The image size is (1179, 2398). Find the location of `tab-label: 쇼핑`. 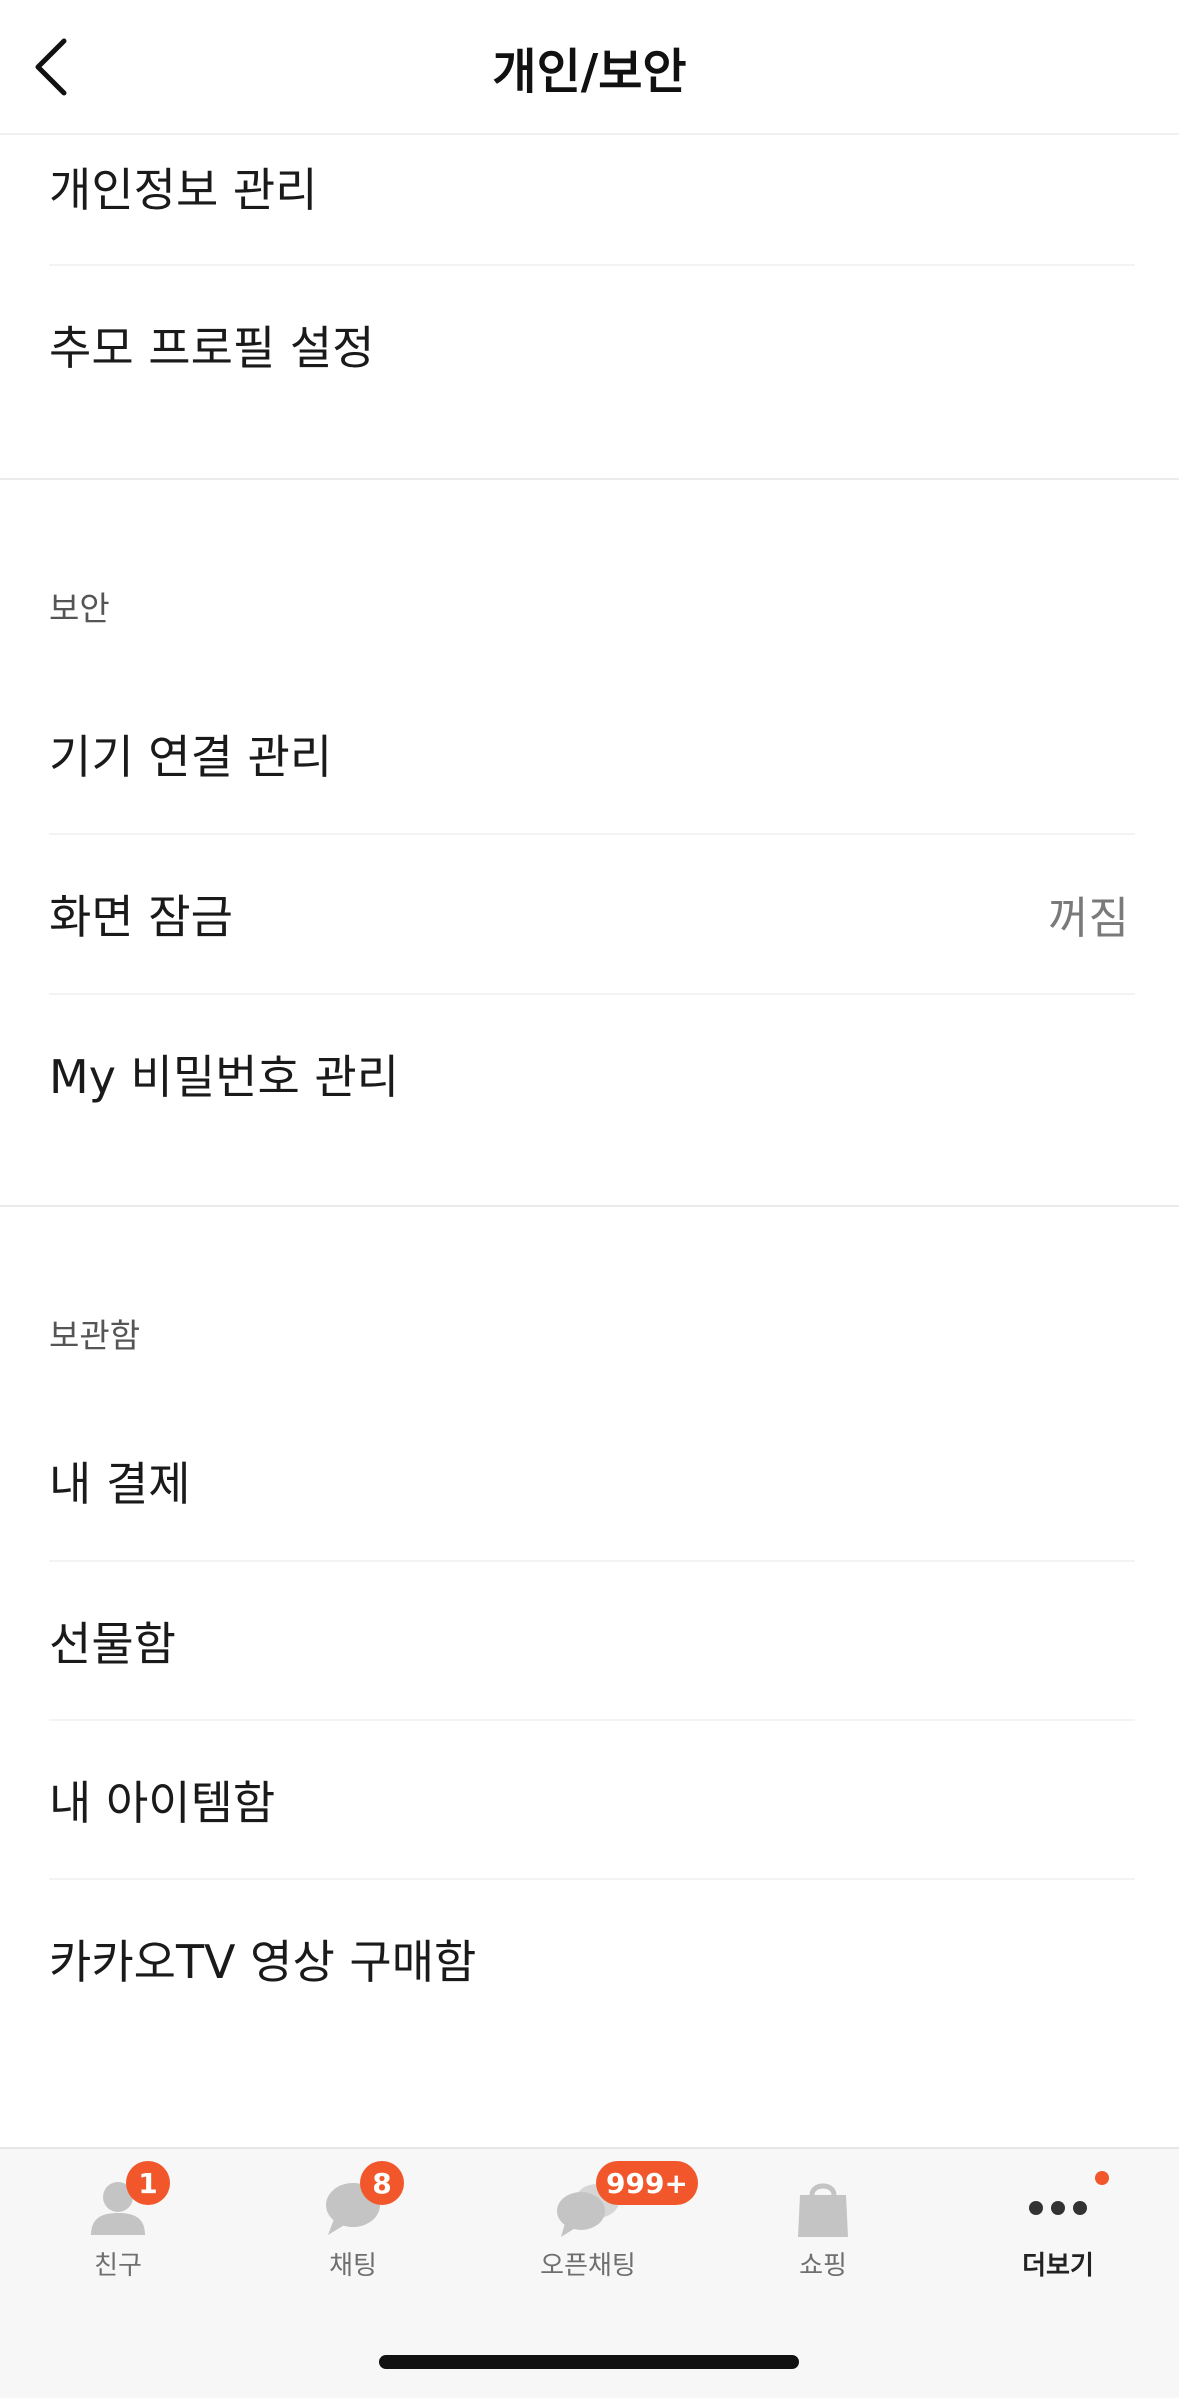

tab-label: 쇼핑 is located at coordinates (823, 2266).